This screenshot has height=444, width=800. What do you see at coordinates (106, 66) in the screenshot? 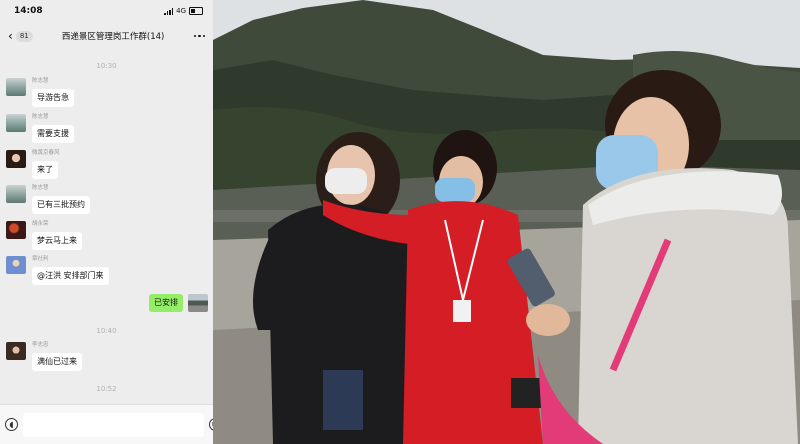
I see `timestamp: 10:30` at bounding box center [106, 66].